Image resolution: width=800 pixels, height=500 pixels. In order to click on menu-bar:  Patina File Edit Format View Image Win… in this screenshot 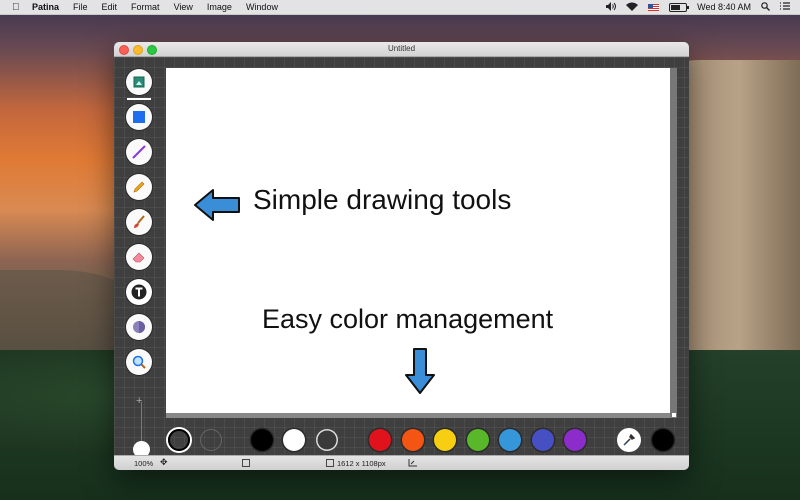, I will do `click(400, 7)`.